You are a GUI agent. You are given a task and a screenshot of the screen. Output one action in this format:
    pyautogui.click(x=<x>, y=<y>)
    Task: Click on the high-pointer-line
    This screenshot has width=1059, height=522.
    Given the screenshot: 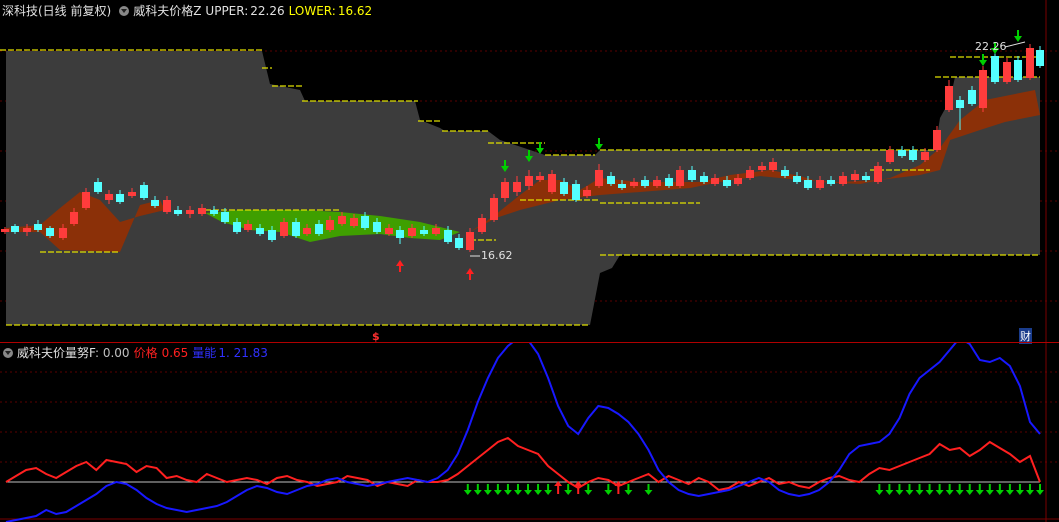 What is the action you would take?
    pyautogui.click(x=1015, y=44)
    